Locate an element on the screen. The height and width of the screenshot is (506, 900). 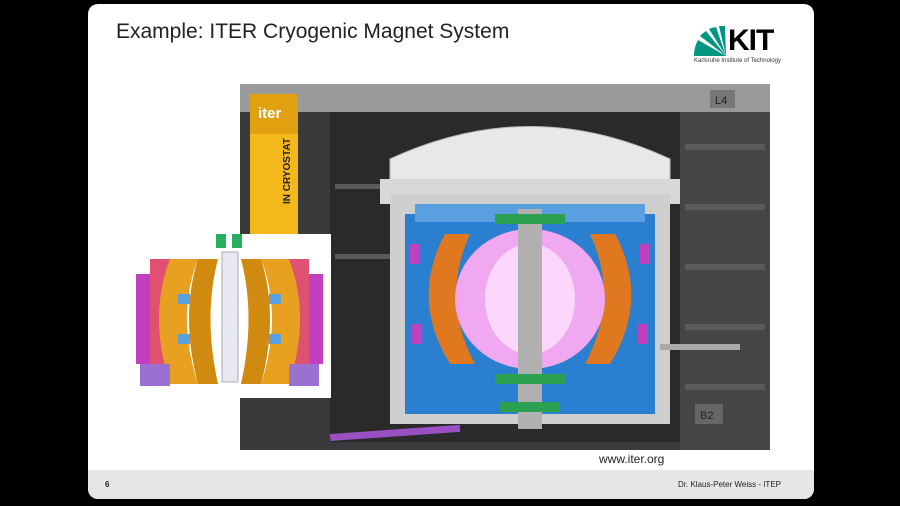
iter-banner-vertical-text: IN CRYOSTAT is located at coordinates (287, 171).